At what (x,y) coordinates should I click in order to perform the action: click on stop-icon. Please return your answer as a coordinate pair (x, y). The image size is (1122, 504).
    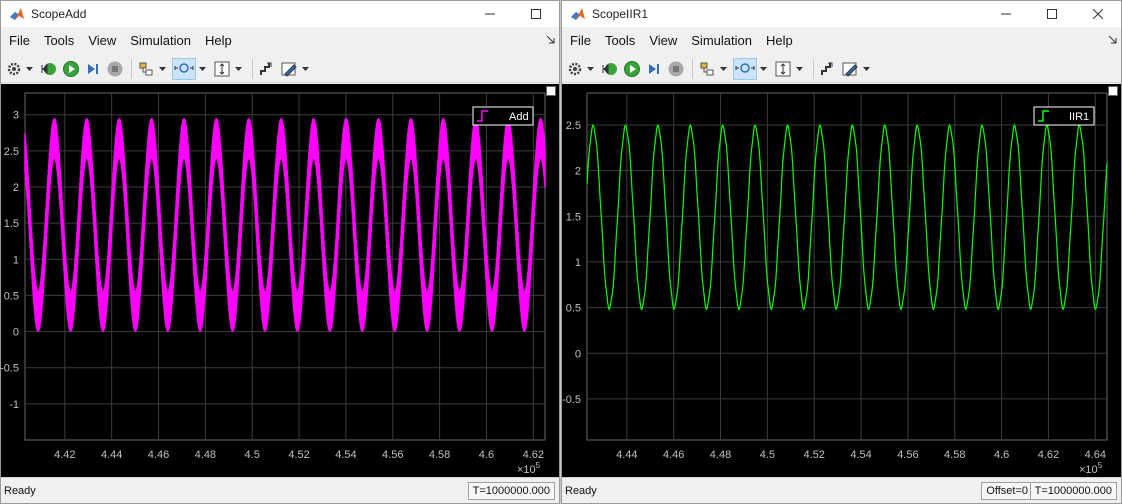
    Looking at the image, I should click on (115, 68).